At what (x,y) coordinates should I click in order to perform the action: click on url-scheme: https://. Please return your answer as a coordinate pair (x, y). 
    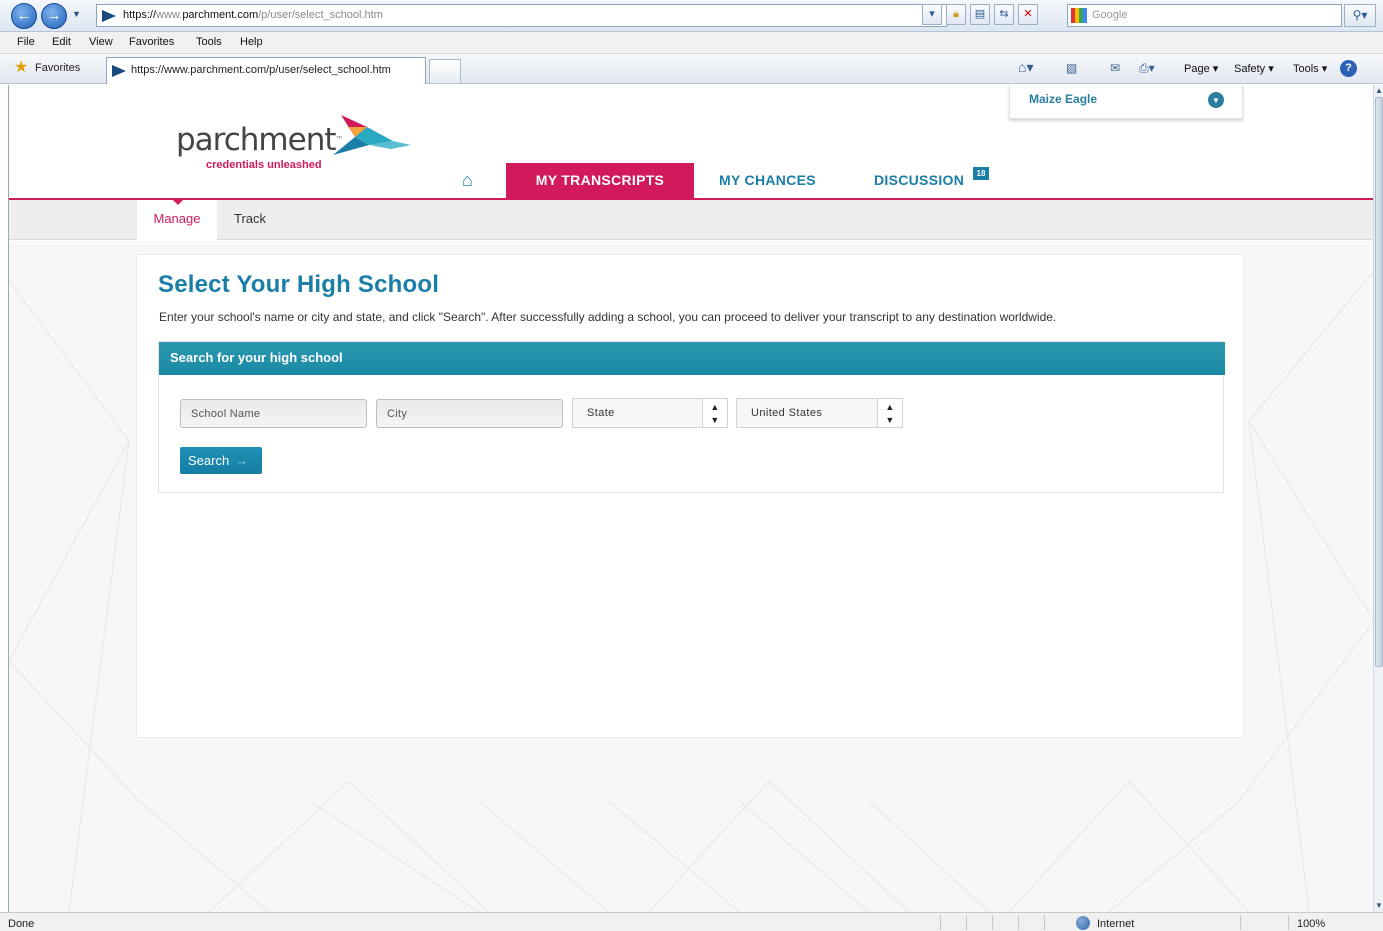
    Looking at the image, I should click on (140, 15).